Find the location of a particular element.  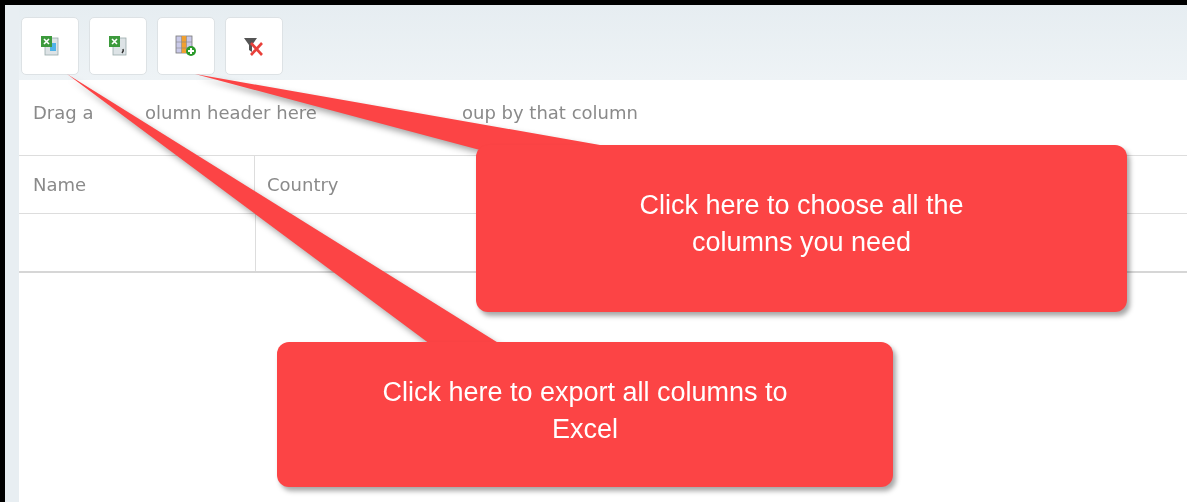

spreadsheet-comma-icon is located at coordinates (118, 46).